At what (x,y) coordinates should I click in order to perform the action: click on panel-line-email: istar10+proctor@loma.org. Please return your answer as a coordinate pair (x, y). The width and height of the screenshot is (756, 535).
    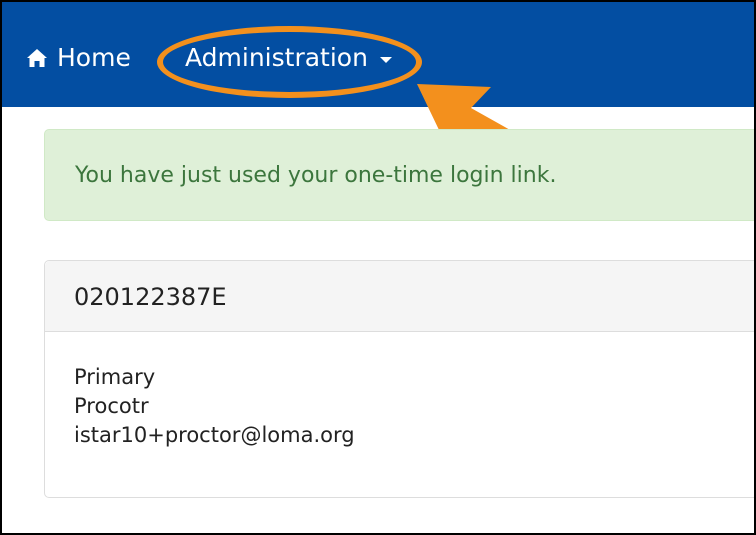
    Looking at the image, I should click on (214, 435).